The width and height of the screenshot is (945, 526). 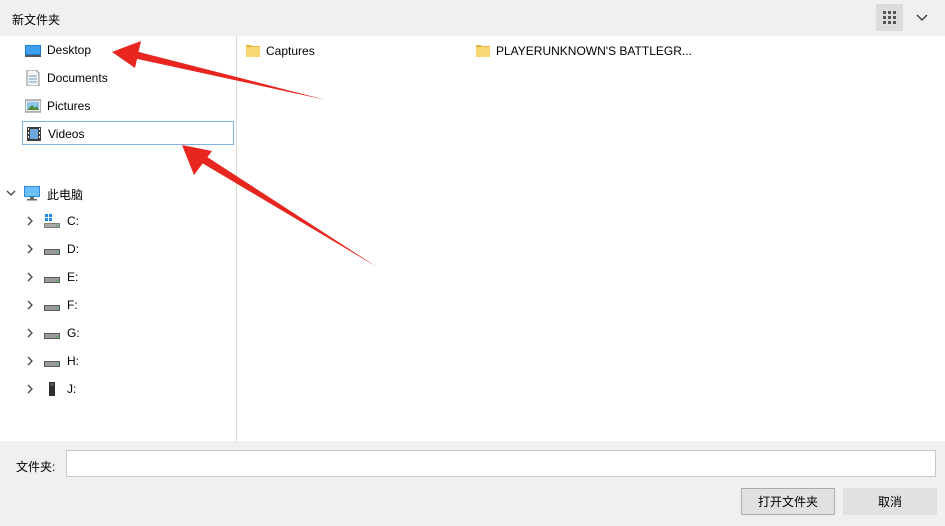 I want to click on videos-icon, so click(x=34, y=134).